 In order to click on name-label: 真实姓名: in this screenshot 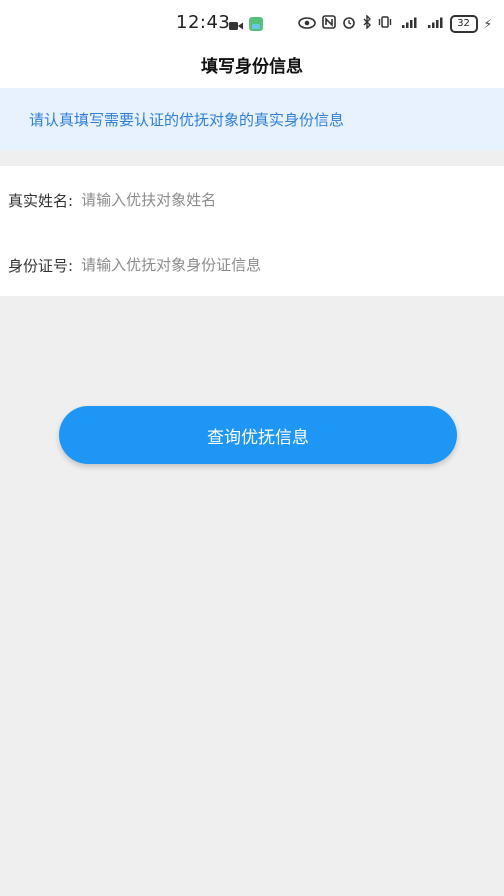, I will do `click(41, 200)`.